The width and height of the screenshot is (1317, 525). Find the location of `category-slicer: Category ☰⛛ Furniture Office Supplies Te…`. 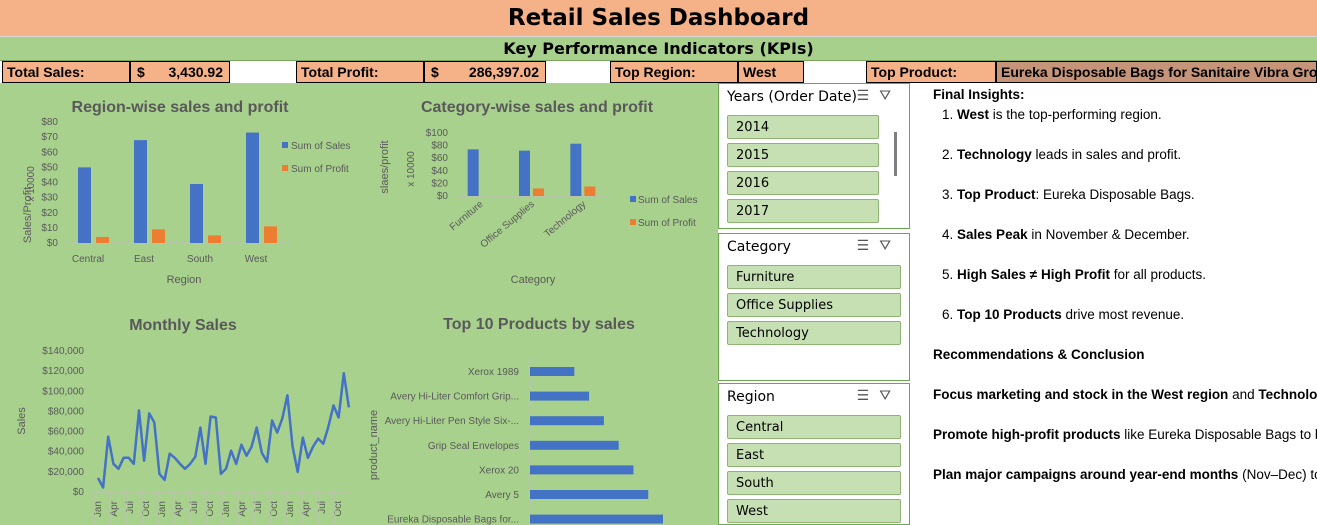

category-slicer: Category ☰⛛ Furniture Office Supplies Te… is located at coordinates (814, 307).